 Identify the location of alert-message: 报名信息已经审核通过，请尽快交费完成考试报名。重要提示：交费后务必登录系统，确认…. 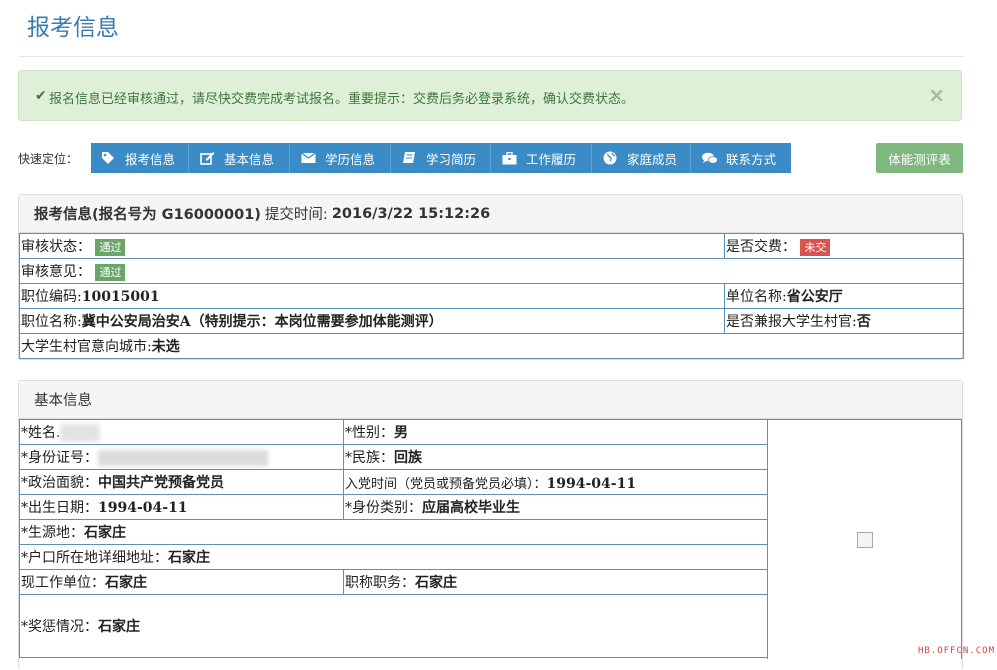
(342, 99).